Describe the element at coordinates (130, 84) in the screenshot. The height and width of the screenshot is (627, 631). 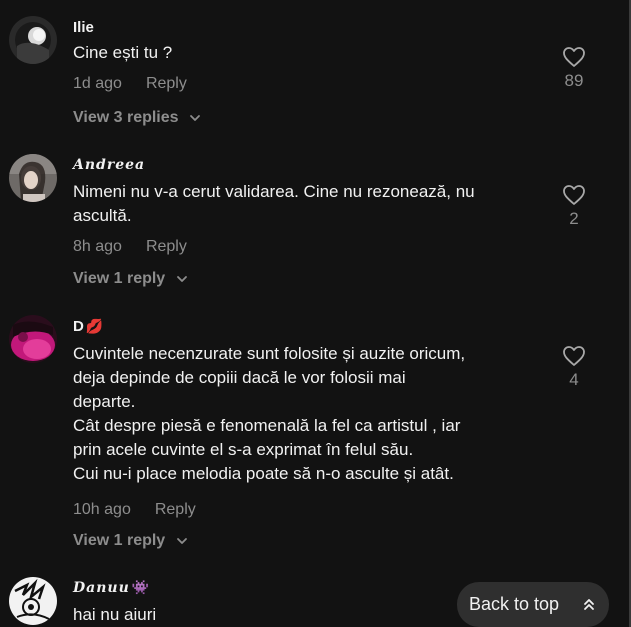
I see `comment-meta: 1d ago Reply` at that location.